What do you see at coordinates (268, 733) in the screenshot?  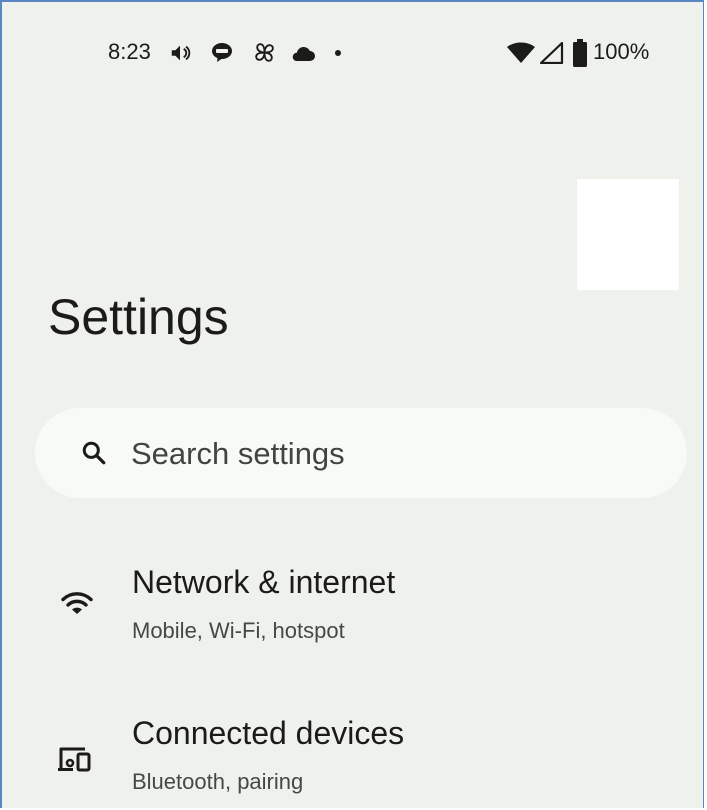 I see `settings-item-title: Connected devices` at bounding box center [268, 733].